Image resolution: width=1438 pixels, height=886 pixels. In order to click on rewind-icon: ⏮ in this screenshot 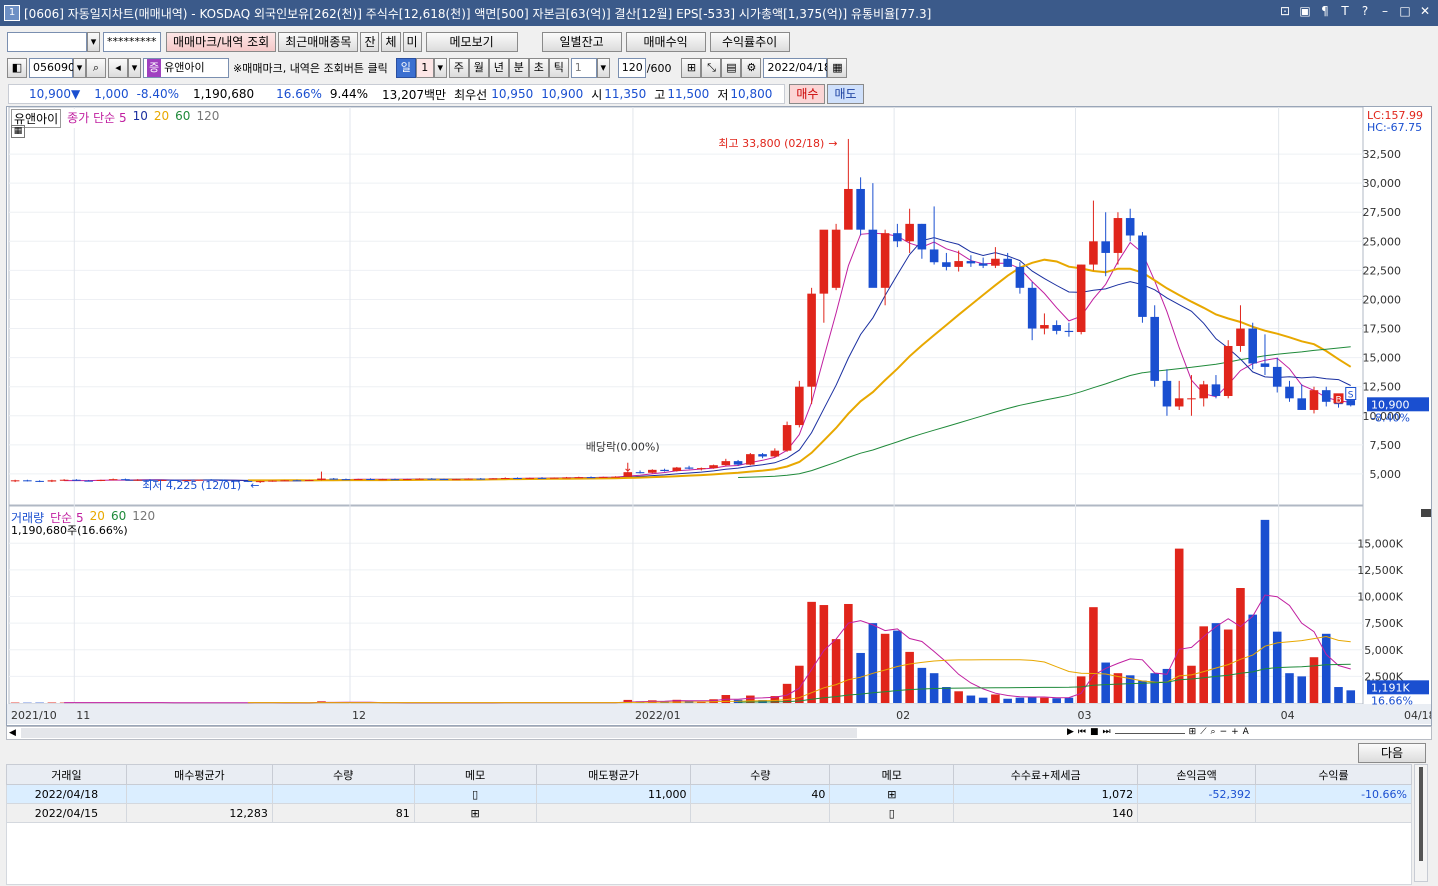, I will do `click(1082, 732)`.